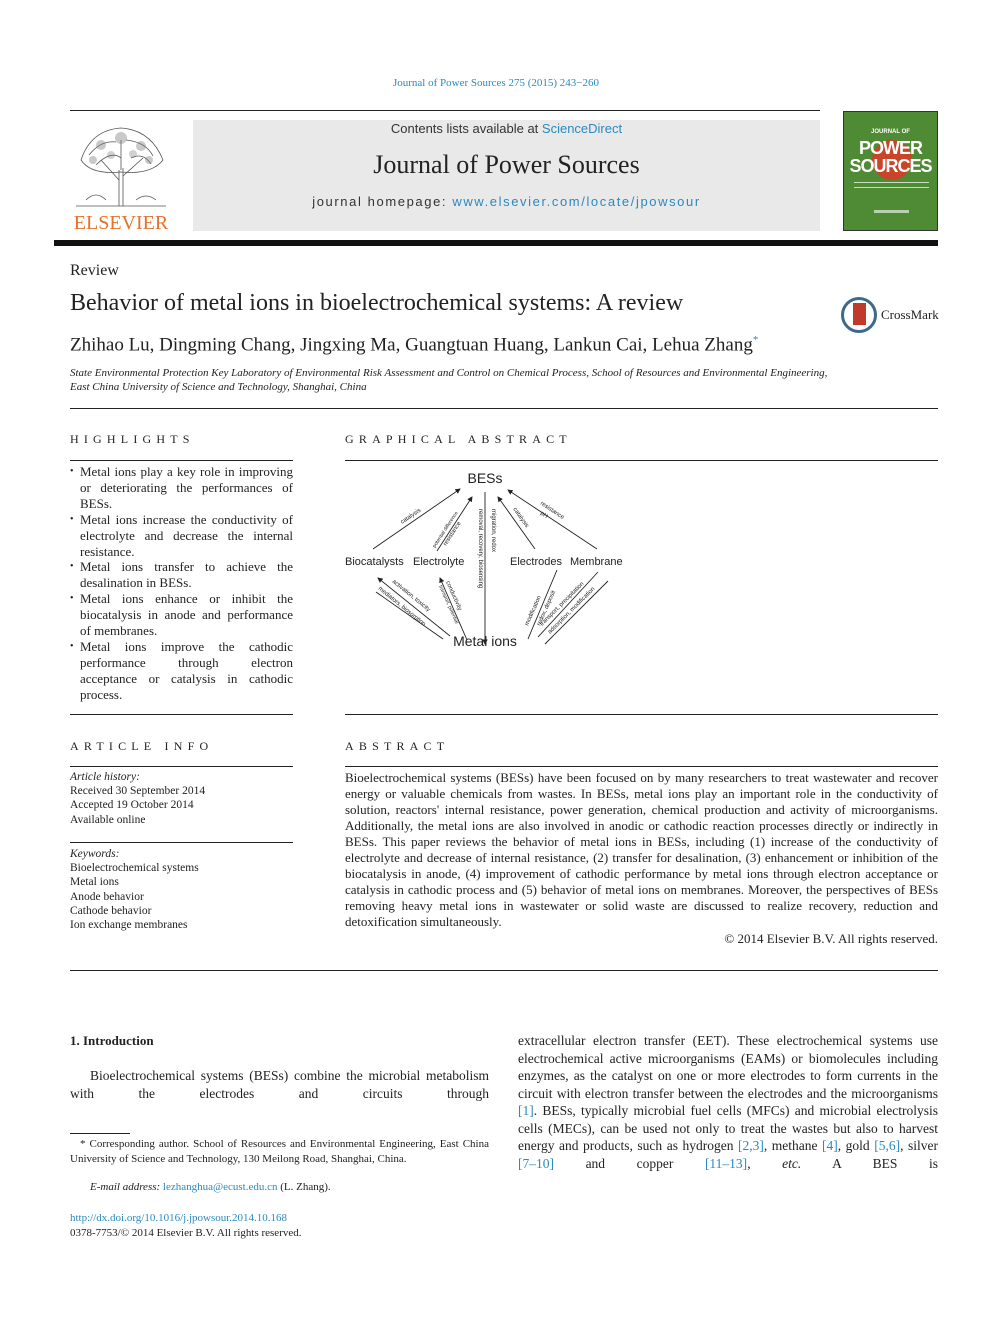 This screenshot has height=1323, width=992. What do you see at coordinates (576, 201) in the screenshot?
I see `homepage-link: www.elsevier.com/locate/jpowsour` at bounding box center [576, 201].